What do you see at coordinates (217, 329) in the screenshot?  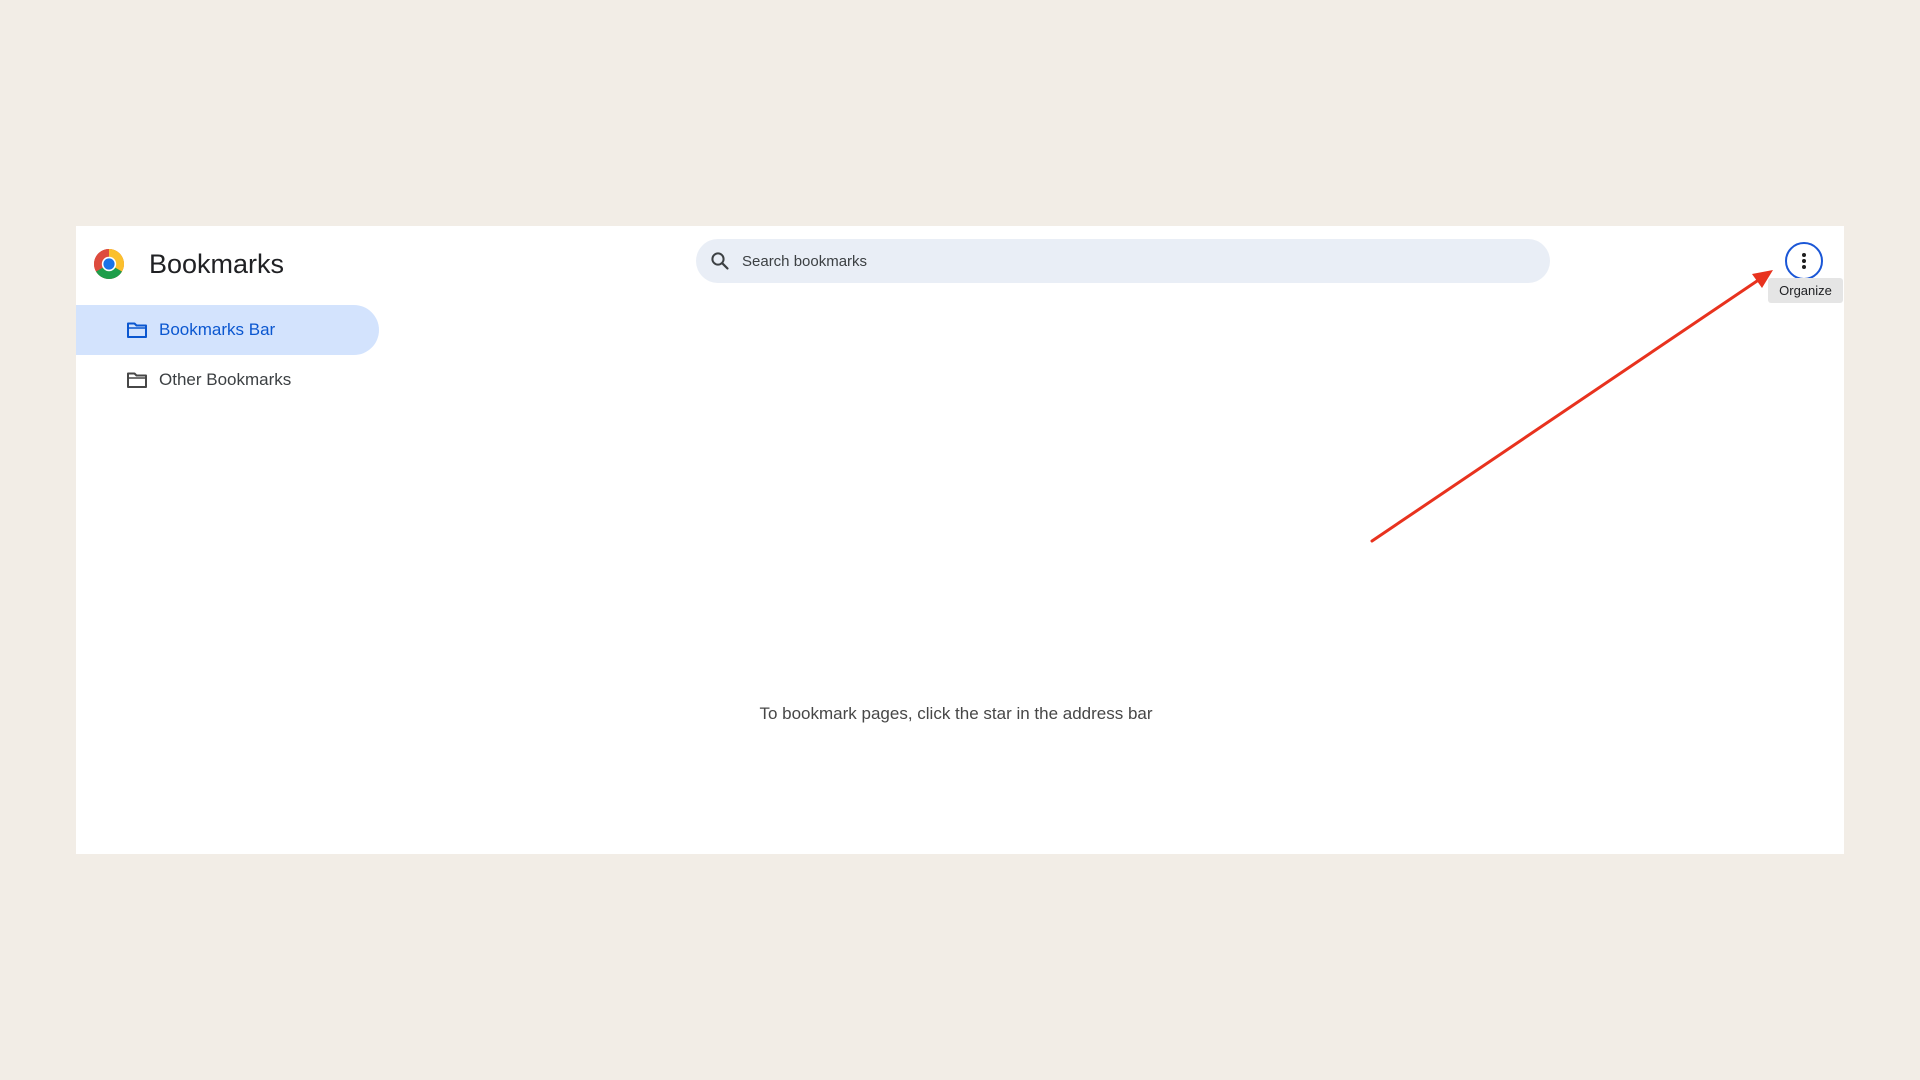 I see `sidebar-item-label: Bookmarks Bar` at bounding box center [217, 329].